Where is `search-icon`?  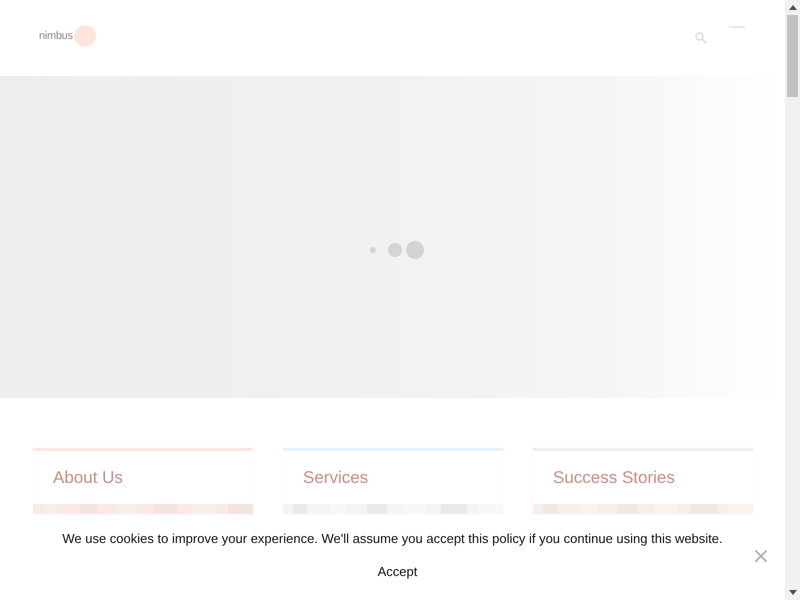 search-icon is located at coordinates (701, 38).